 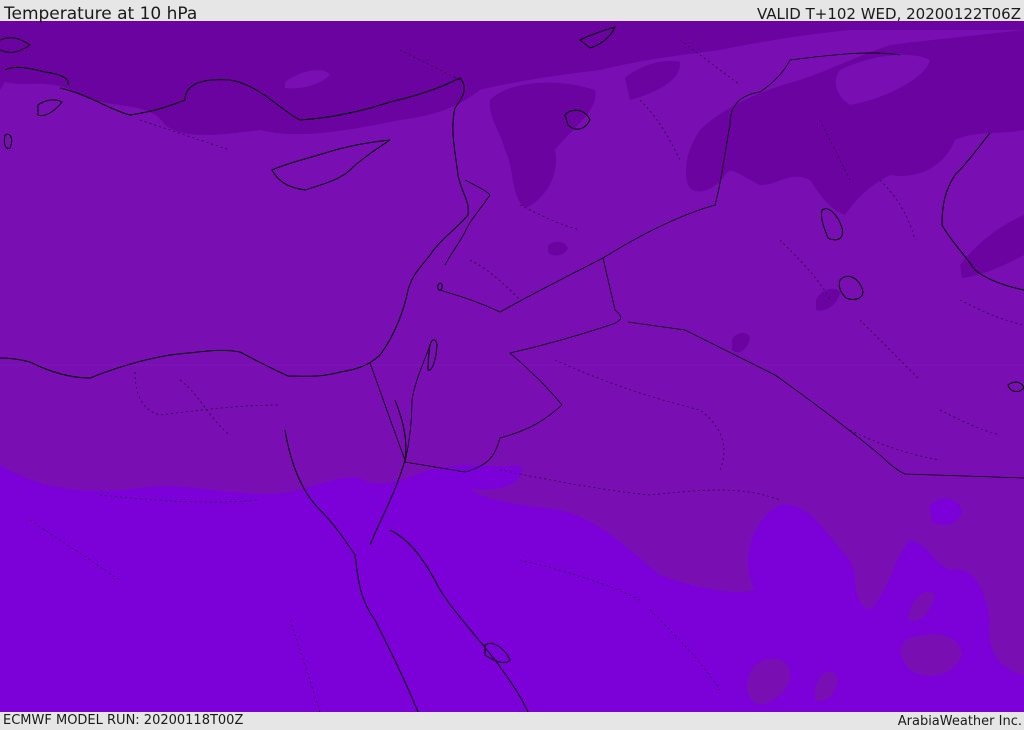 I want to click on credit: ArabiaWeather Inc., so click(x=959, y=721).